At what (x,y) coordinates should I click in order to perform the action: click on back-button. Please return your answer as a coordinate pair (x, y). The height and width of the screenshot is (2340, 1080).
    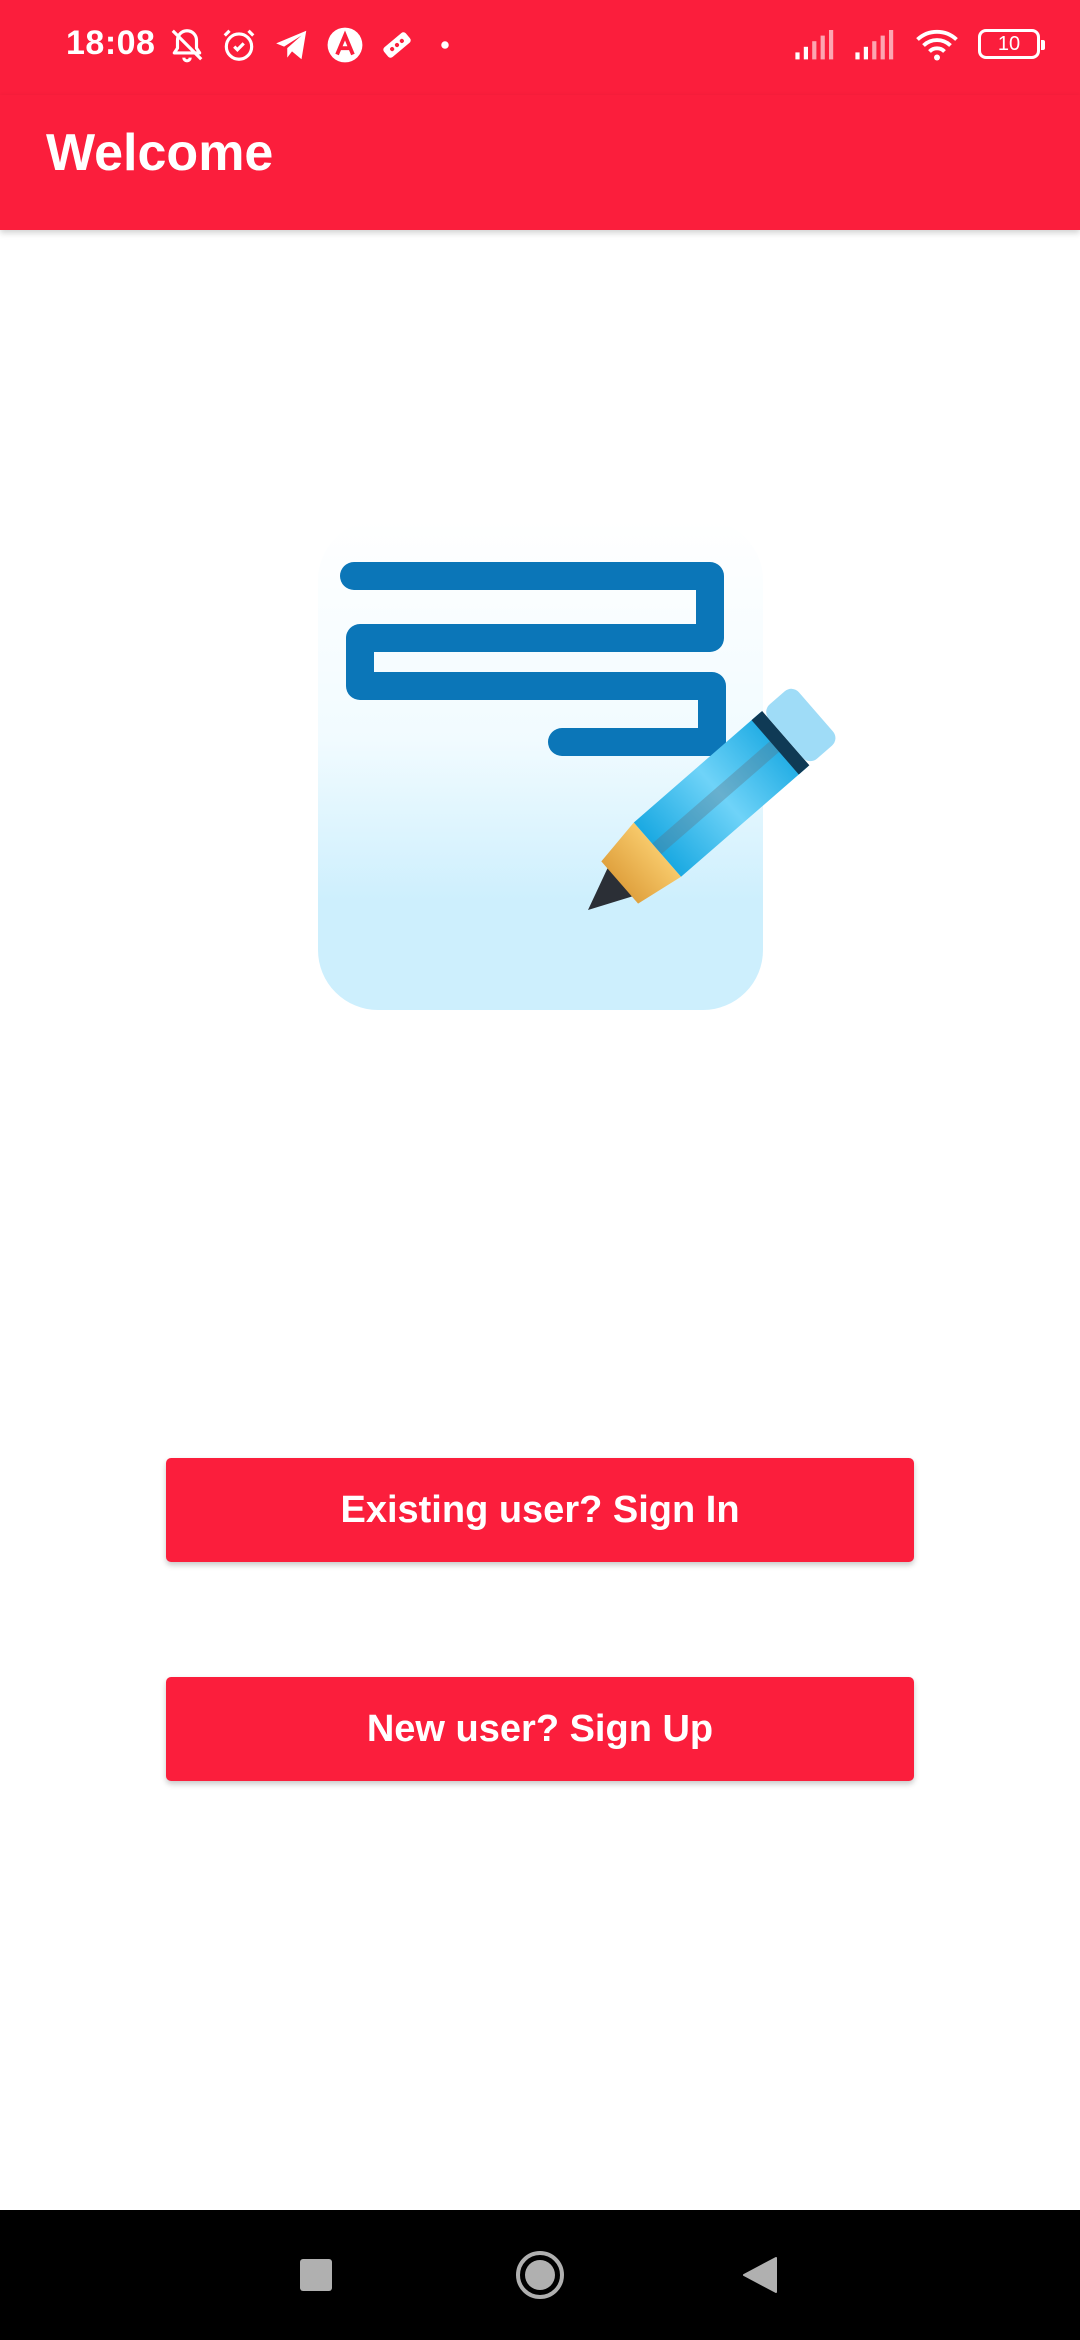
    Looking at the image, I should click on (760, 2275).